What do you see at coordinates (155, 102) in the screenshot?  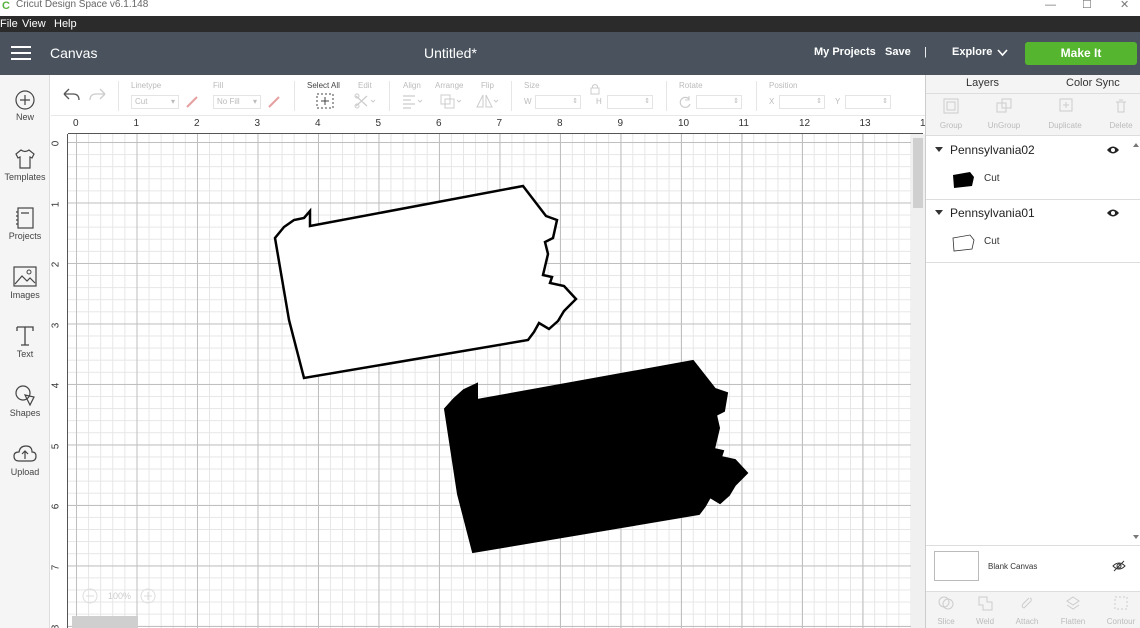 I see `linetype-select: Cut ▾` at bounding box center [155, 102].